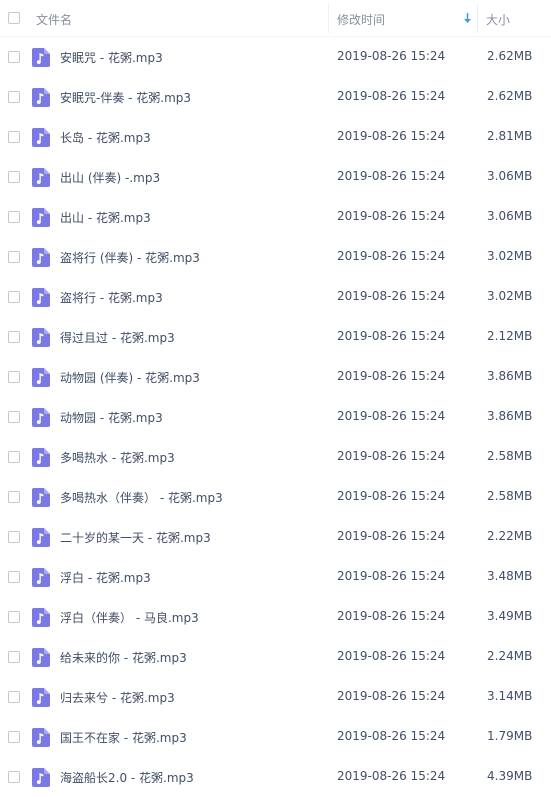  I want to click on file-row: 出山 - 花粥.mp3 2019-08-26 15:24 3.06MB, so click(275, 217).